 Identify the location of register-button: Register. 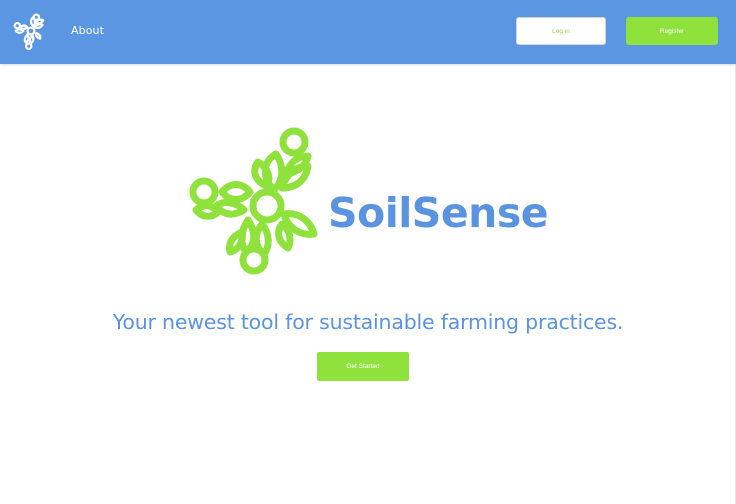
(672, 31).